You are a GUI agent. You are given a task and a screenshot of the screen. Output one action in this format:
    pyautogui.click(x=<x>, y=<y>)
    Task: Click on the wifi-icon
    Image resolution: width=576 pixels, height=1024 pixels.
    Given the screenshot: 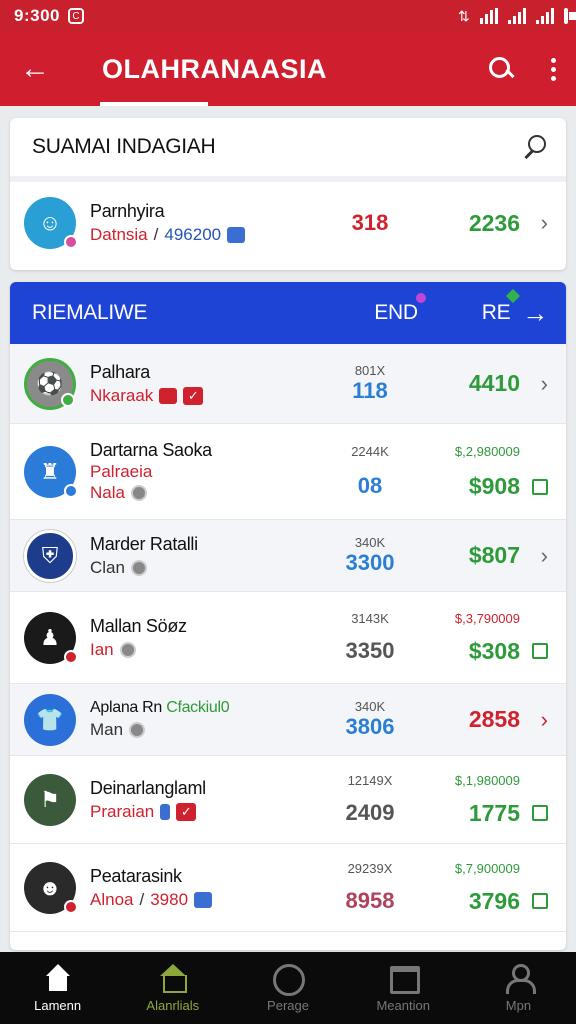 What is the action you would take?
    pyautogui.click(x=488, y=16)
    